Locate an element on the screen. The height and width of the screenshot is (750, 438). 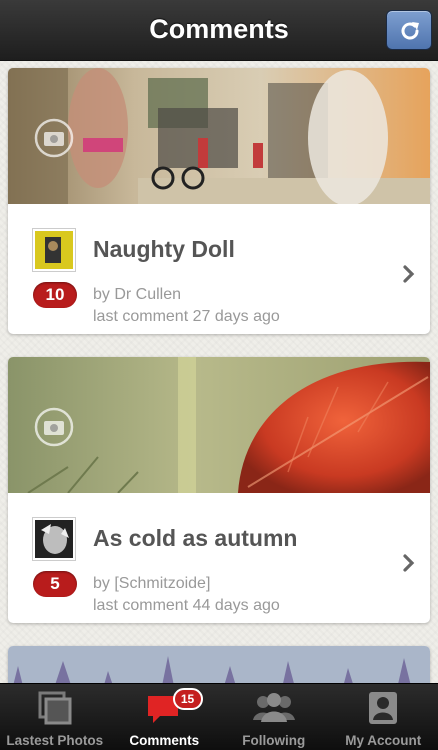
refresh-icon is located at coordinates (410, 31).